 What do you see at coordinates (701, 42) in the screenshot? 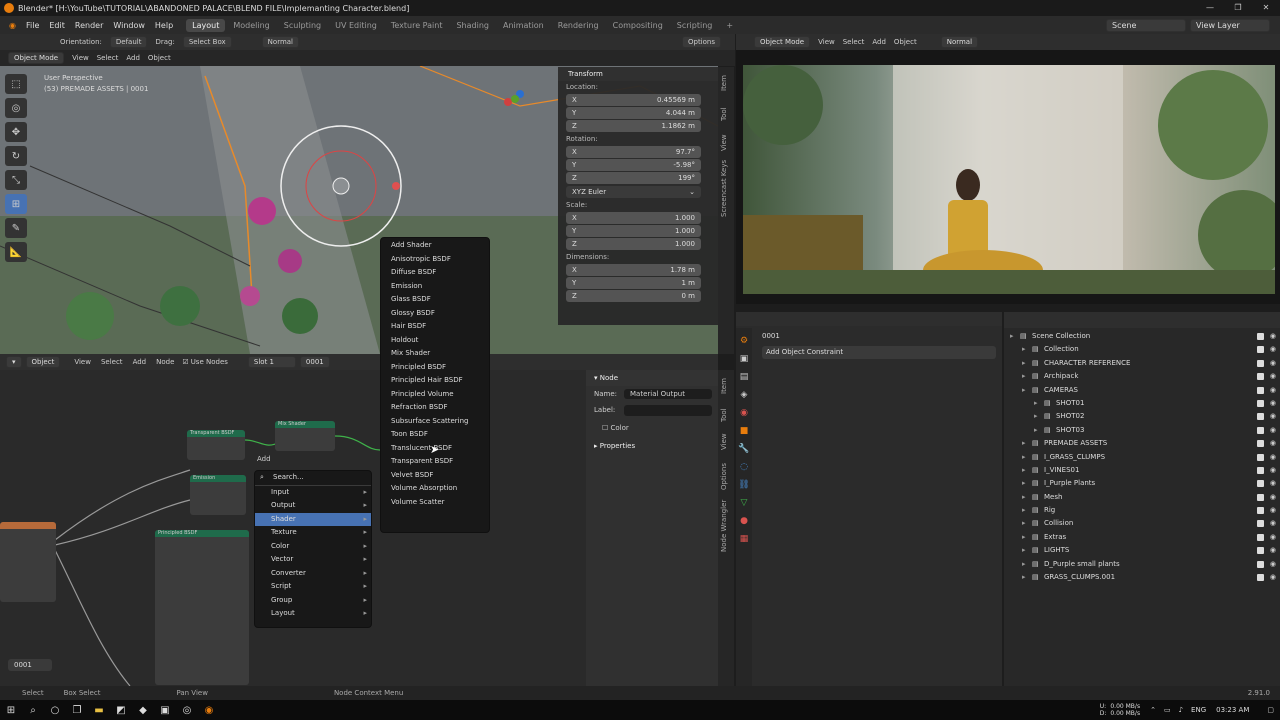
I see `options-dropdown: Options` at bounding box center [701, 42].